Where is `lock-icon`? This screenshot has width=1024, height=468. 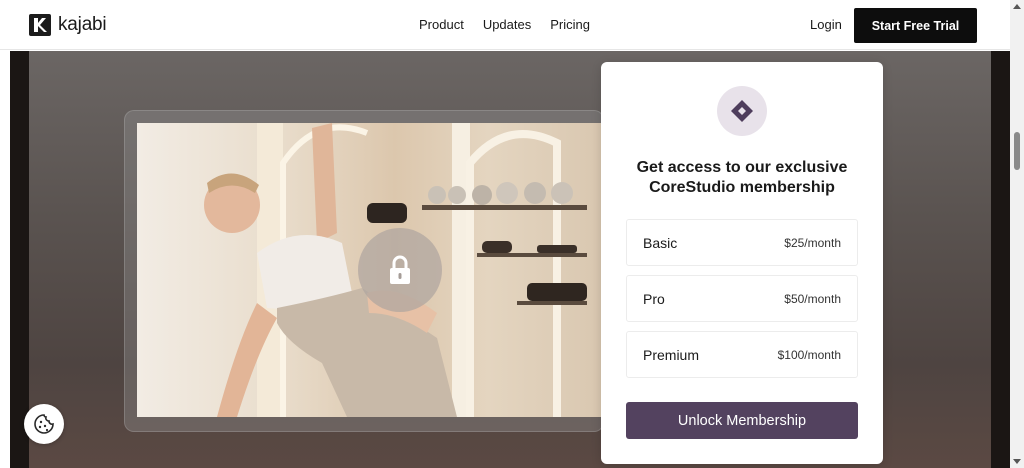 lock-icon is located at coordinates (400, 269).